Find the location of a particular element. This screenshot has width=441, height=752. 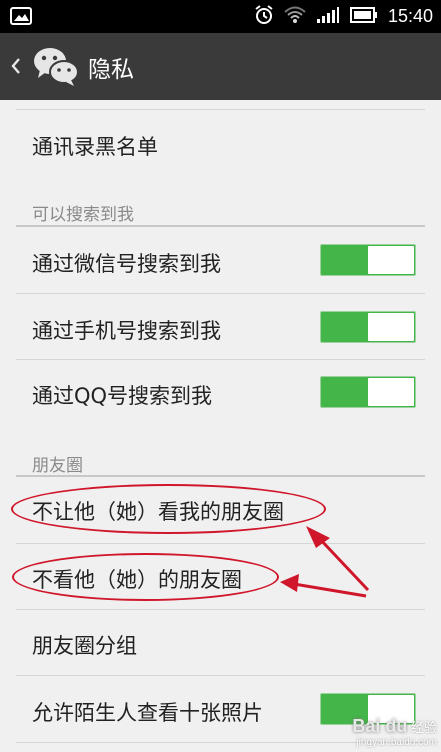

watermark-text: 经验 is located at coordinates (423, 727).